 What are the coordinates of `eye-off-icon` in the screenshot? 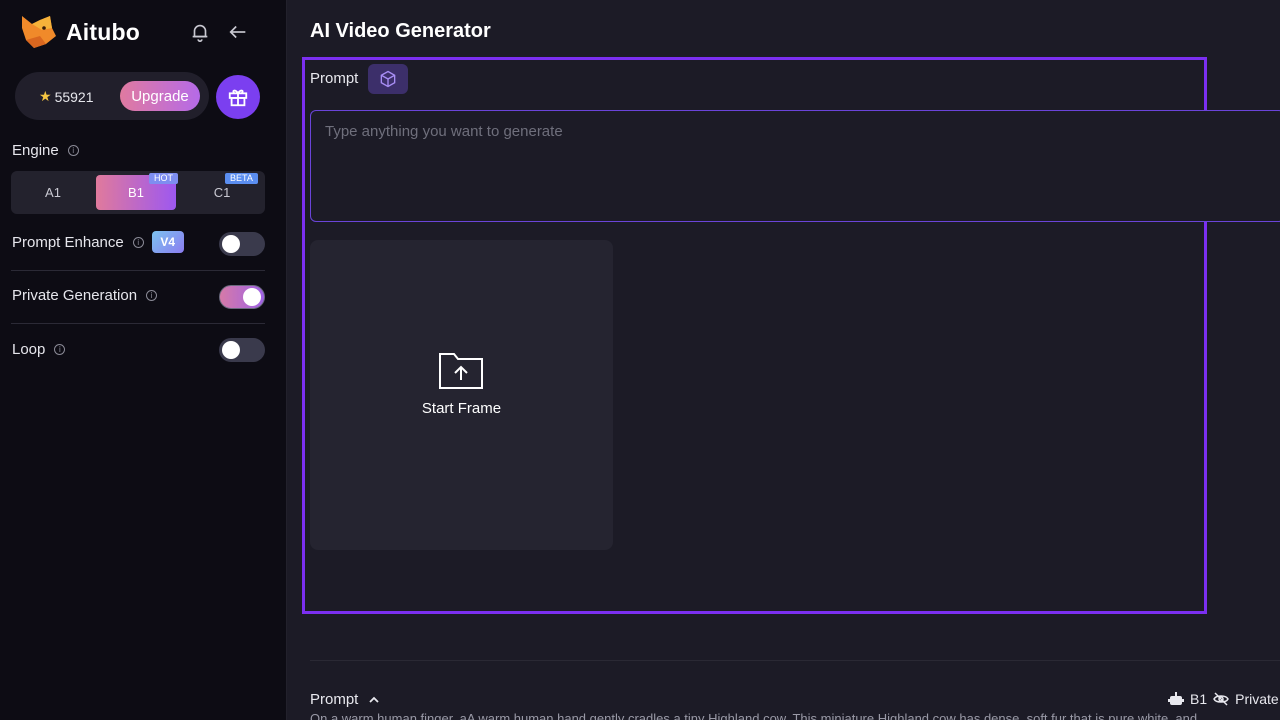 It's located at (1221, 699).